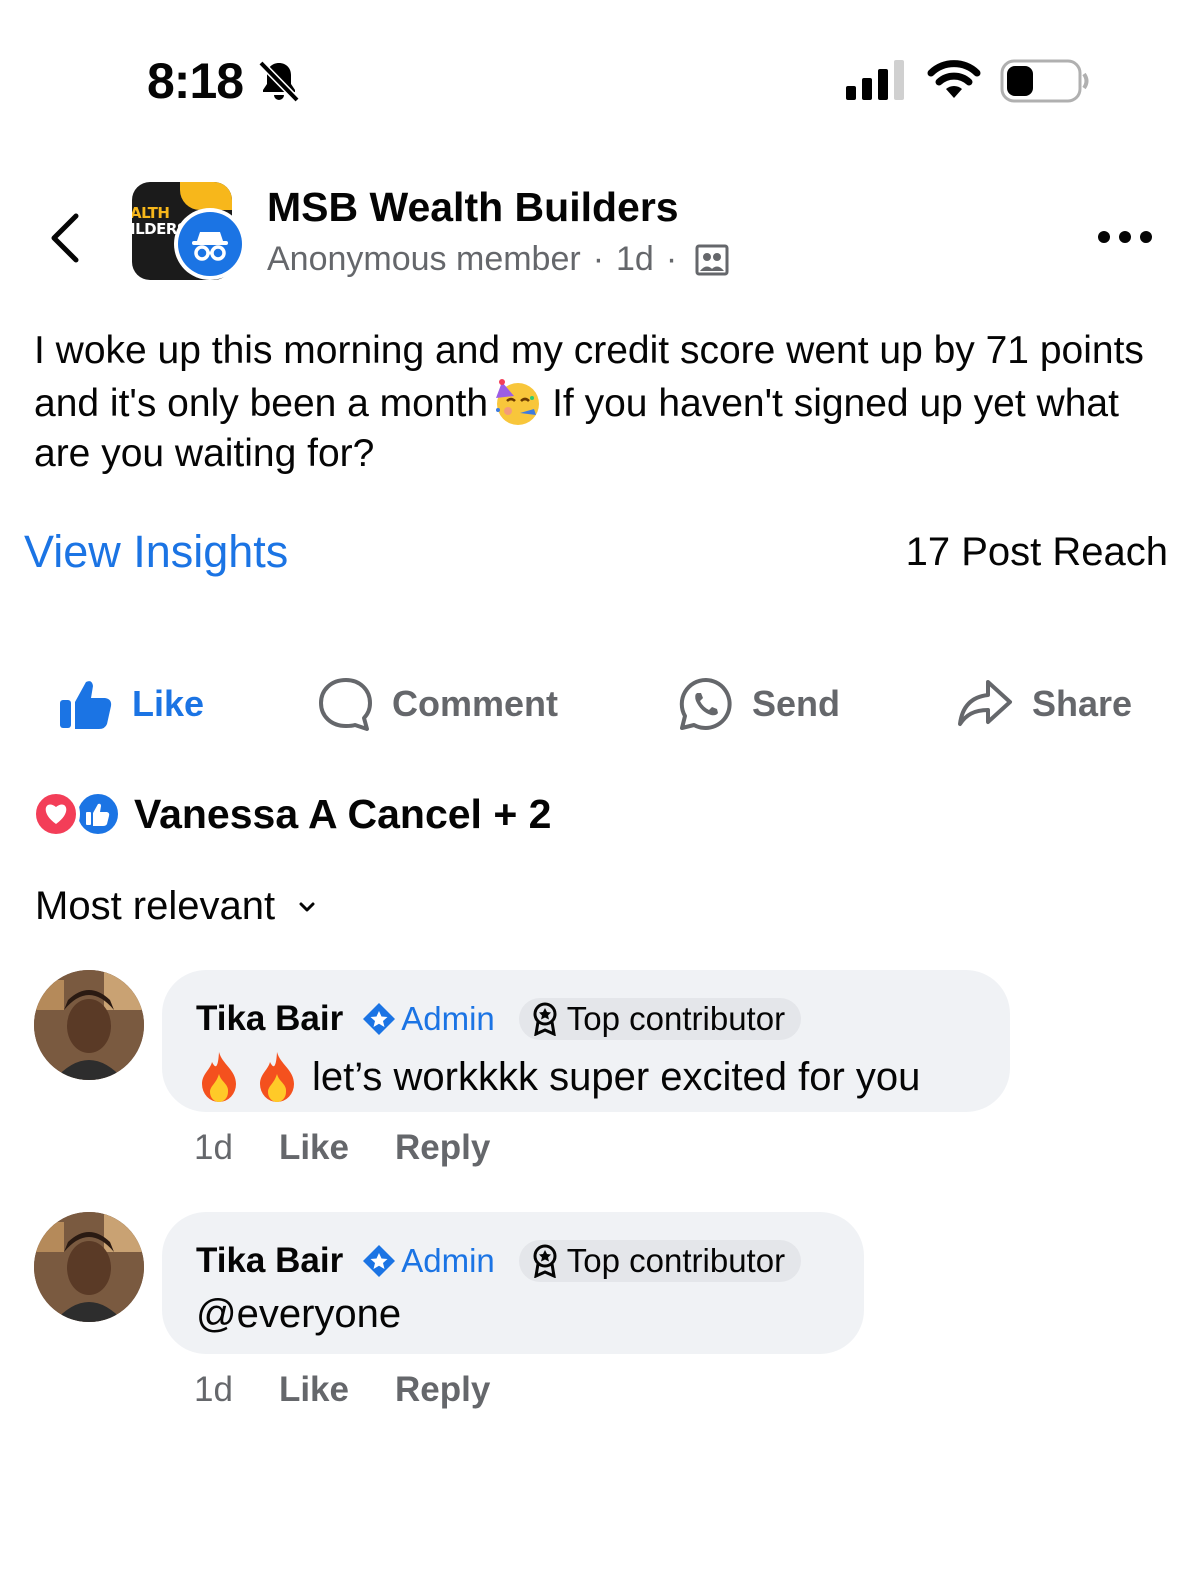 The image size is (1200, 1580). I want to click on like-reaction-icon, so click(98, 814).